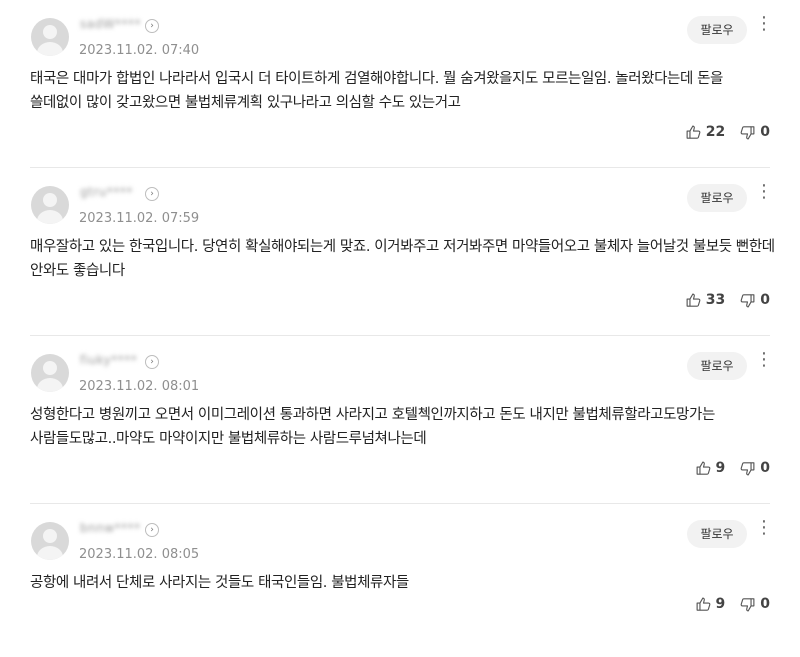 The height and width of the screenshot is (657, 800). I want to click on like-button: 33, so click(705, 300).